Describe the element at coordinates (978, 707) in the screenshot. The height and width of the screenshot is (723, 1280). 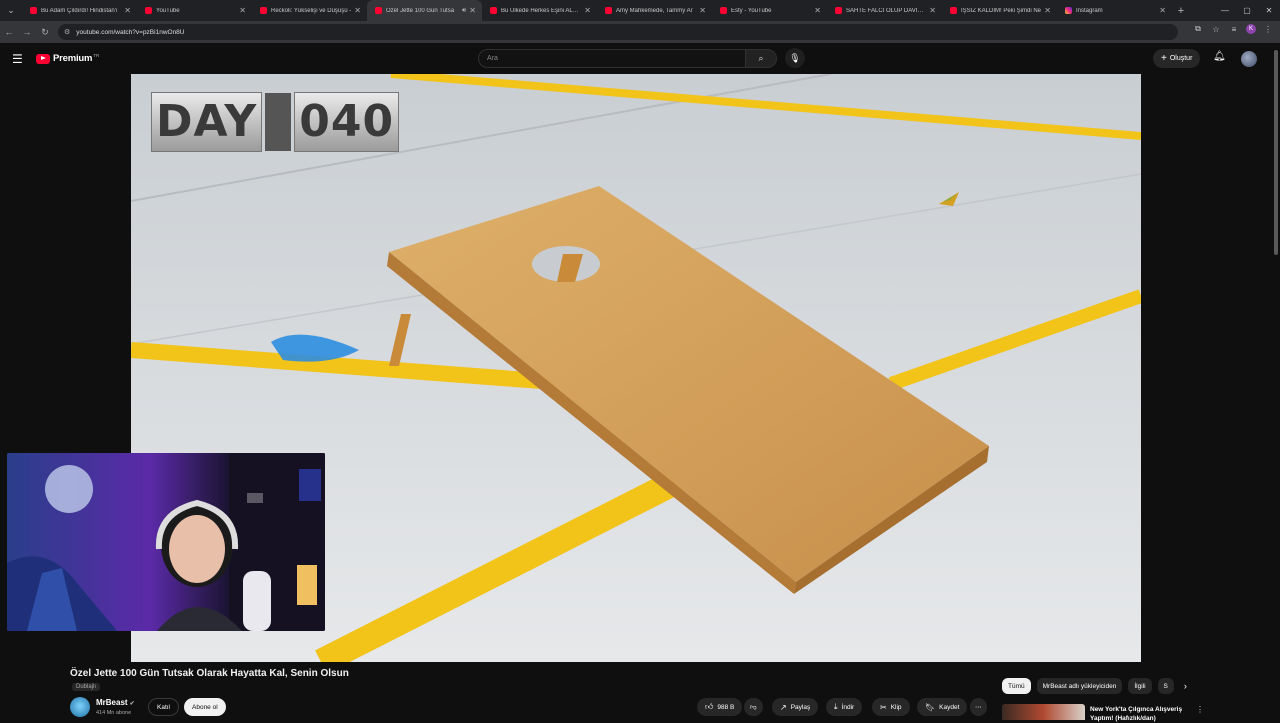
I see `more-actions-button: ⋯` at that location.